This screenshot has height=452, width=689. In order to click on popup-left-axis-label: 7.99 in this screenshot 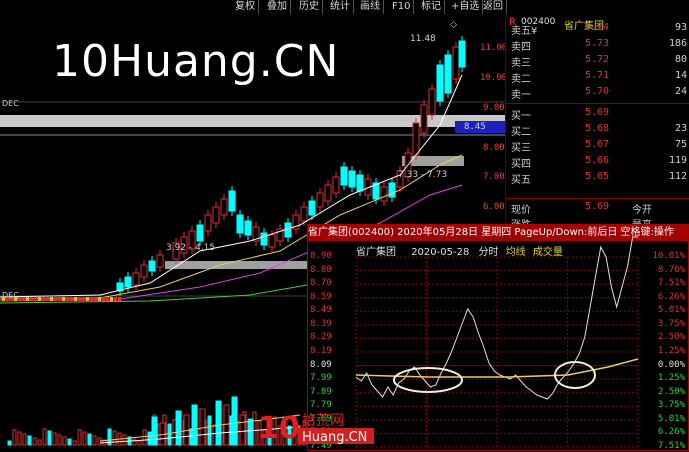, I will do `click(321, 378)`.